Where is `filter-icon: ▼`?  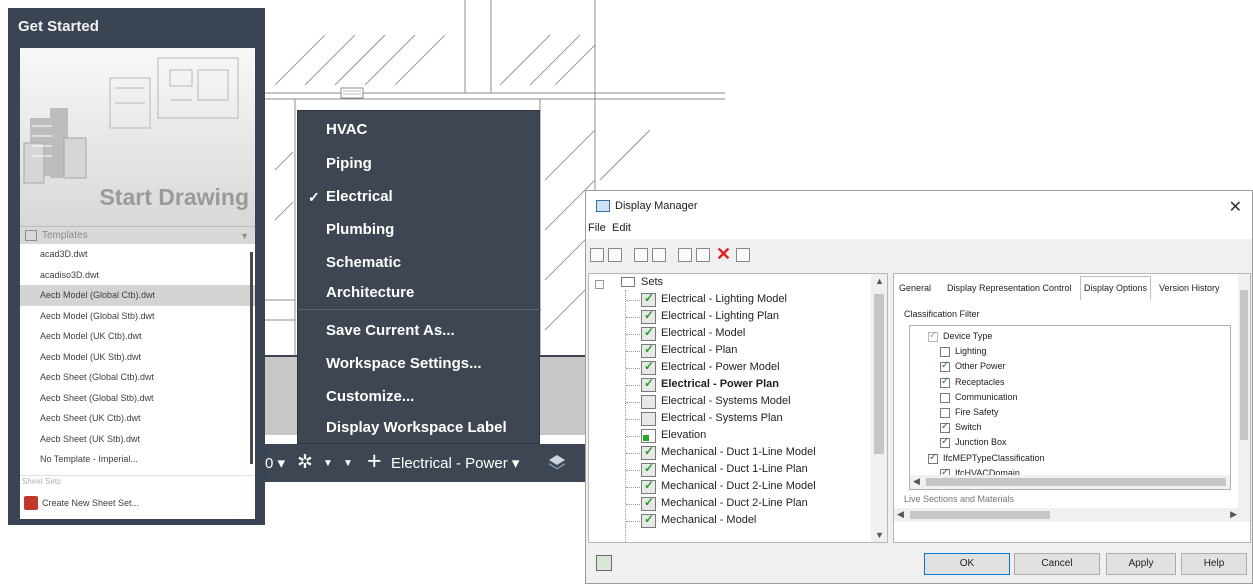
filter-icon: ▼ is located at coordinates (244, 236).